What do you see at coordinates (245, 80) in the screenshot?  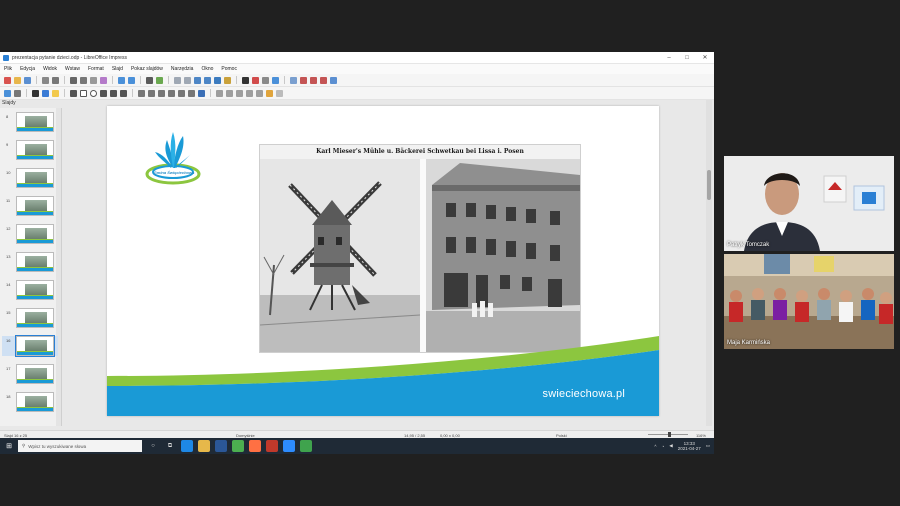 I see `insert-textbox-icon` at bounding box center [245, 80].